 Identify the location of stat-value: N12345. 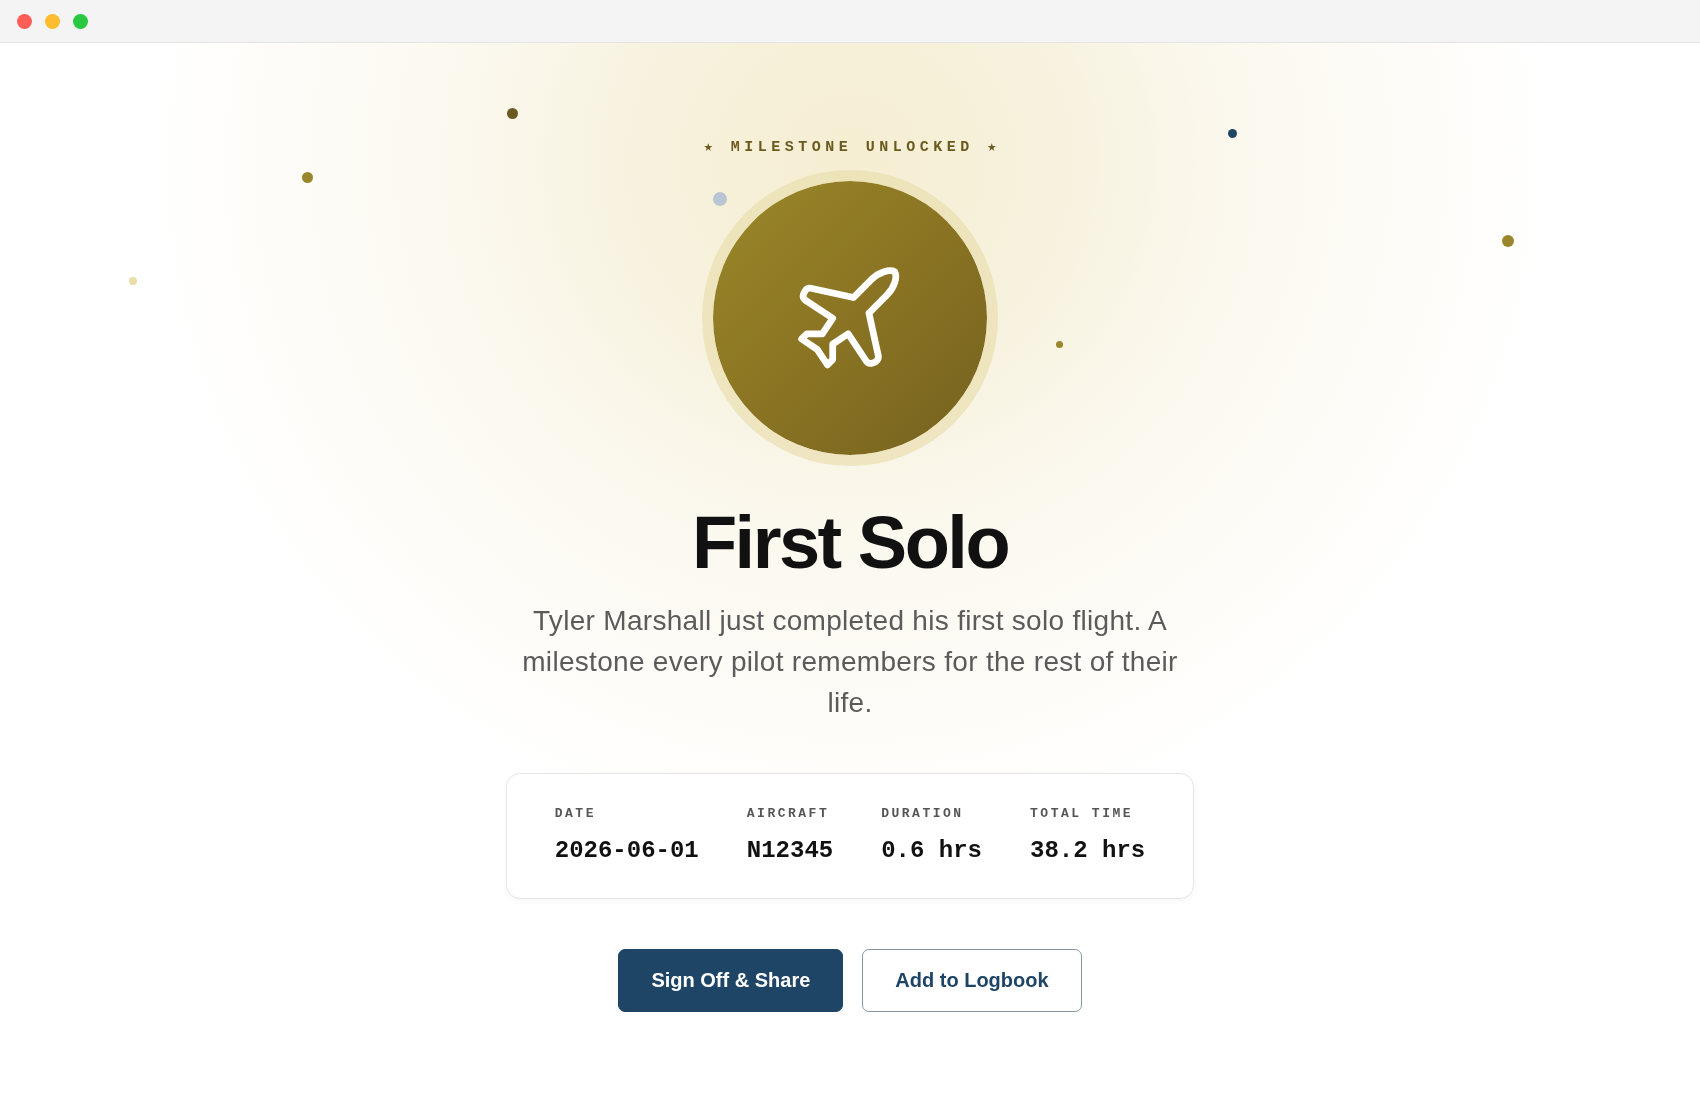
(790, 851).